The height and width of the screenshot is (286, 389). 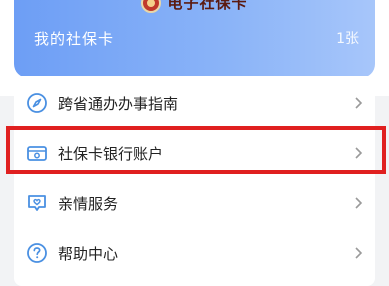 I want to click on card-header: 电子社保卡, so click(x=194, y=8).